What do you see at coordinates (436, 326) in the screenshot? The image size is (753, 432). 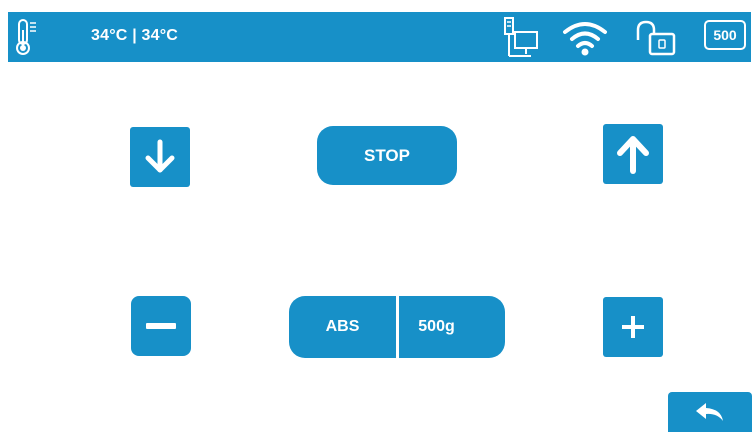 I see `weight-label: 500g` at bounding box center [436, 326].